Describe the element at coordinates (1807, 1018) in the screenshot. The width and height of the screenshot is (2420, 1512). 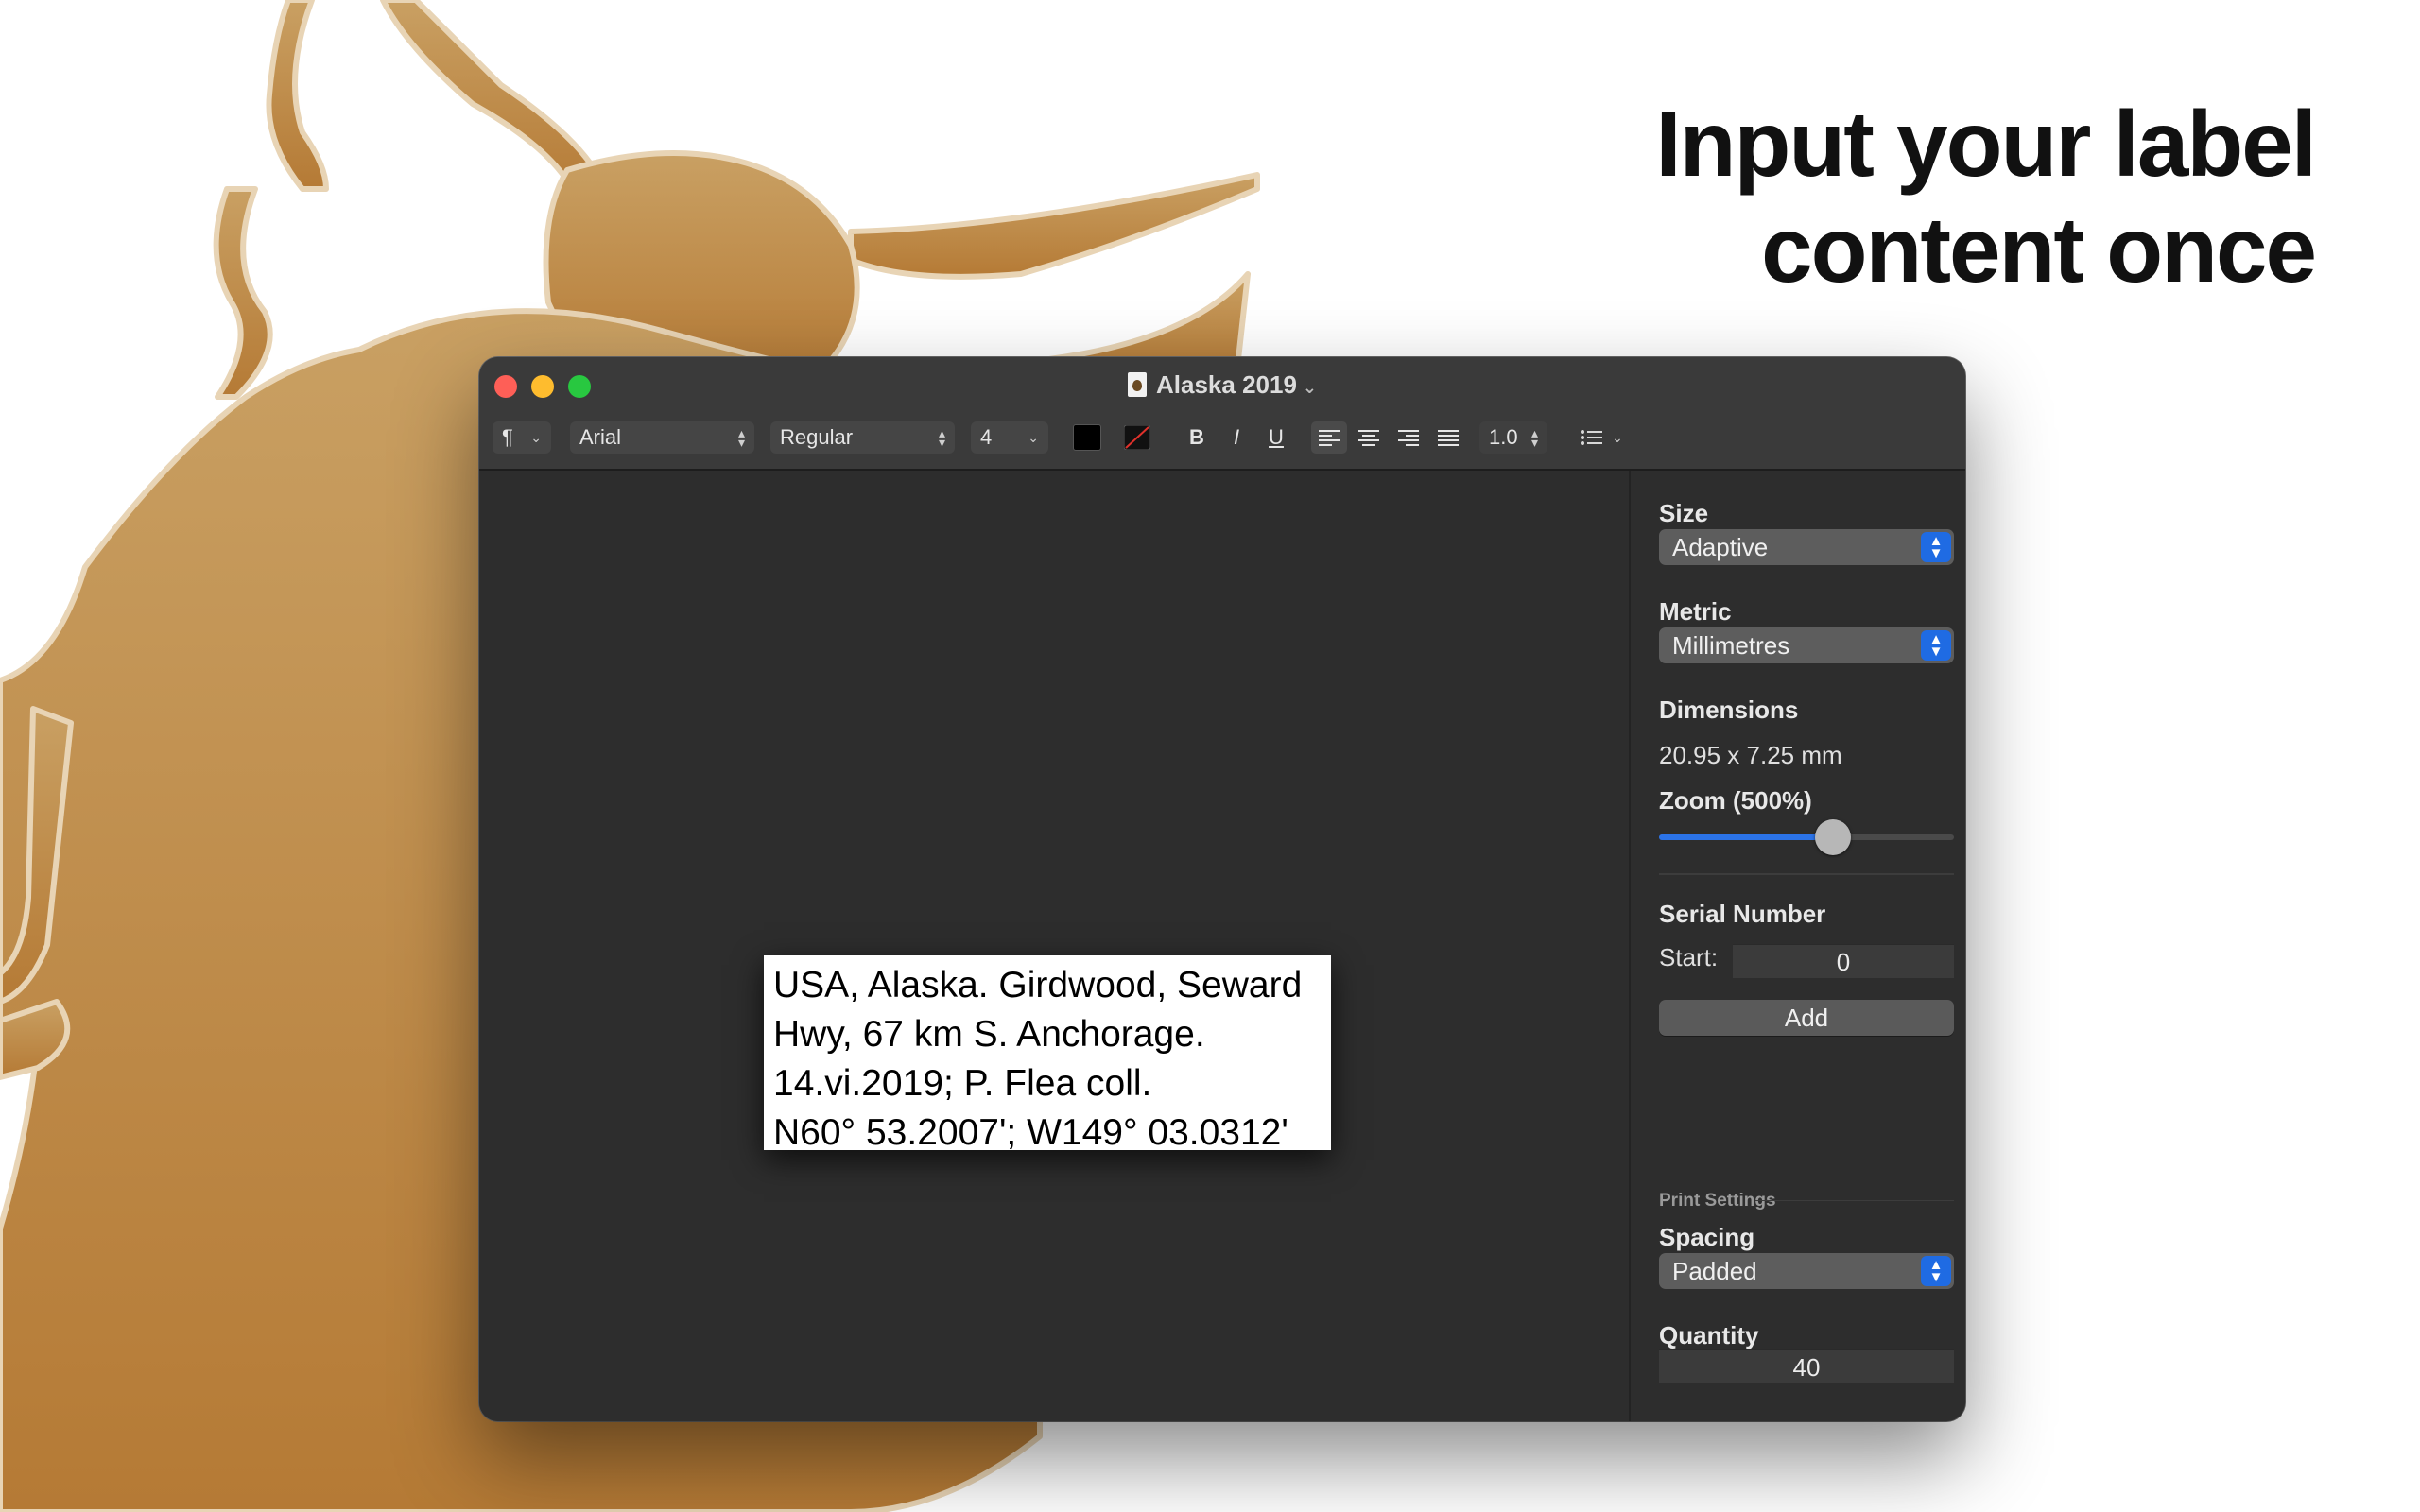
I see `add-serial-button: Add` at that location.